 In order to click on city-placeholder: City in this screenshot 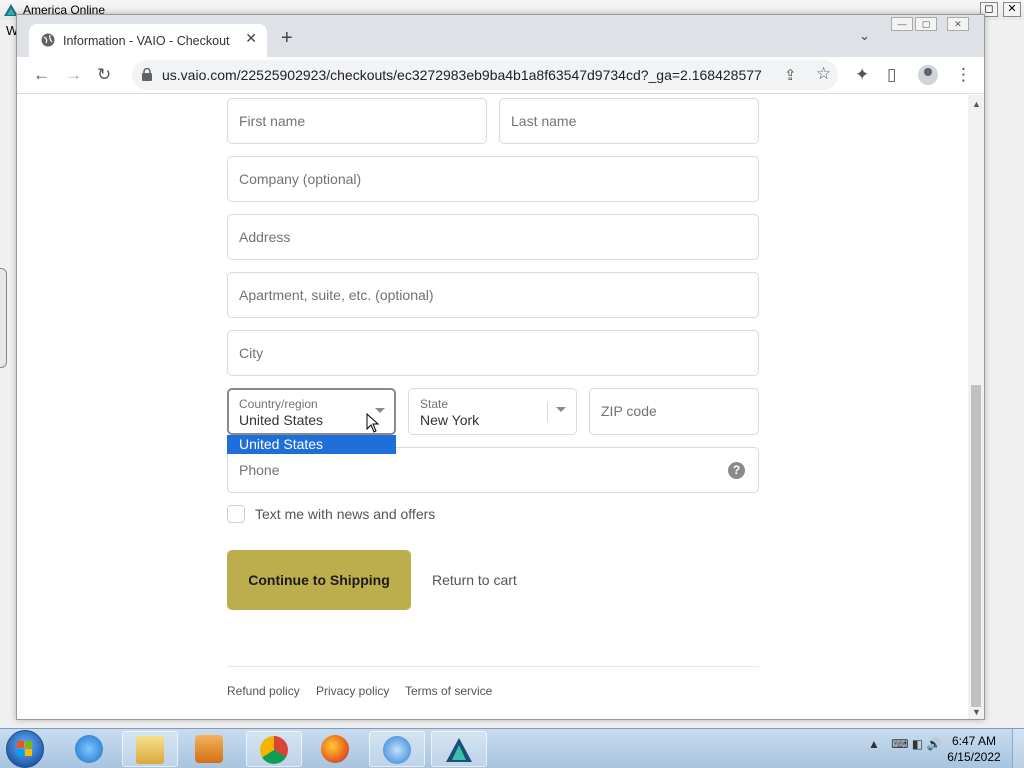, I will do `click(251, 353)`.